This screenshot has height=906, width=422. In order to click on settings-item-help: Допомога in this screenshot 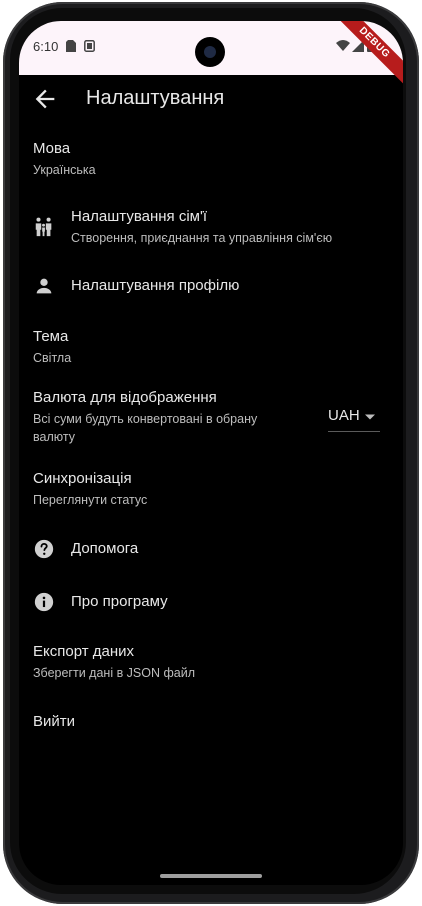, I will do `click(211, 549)`.